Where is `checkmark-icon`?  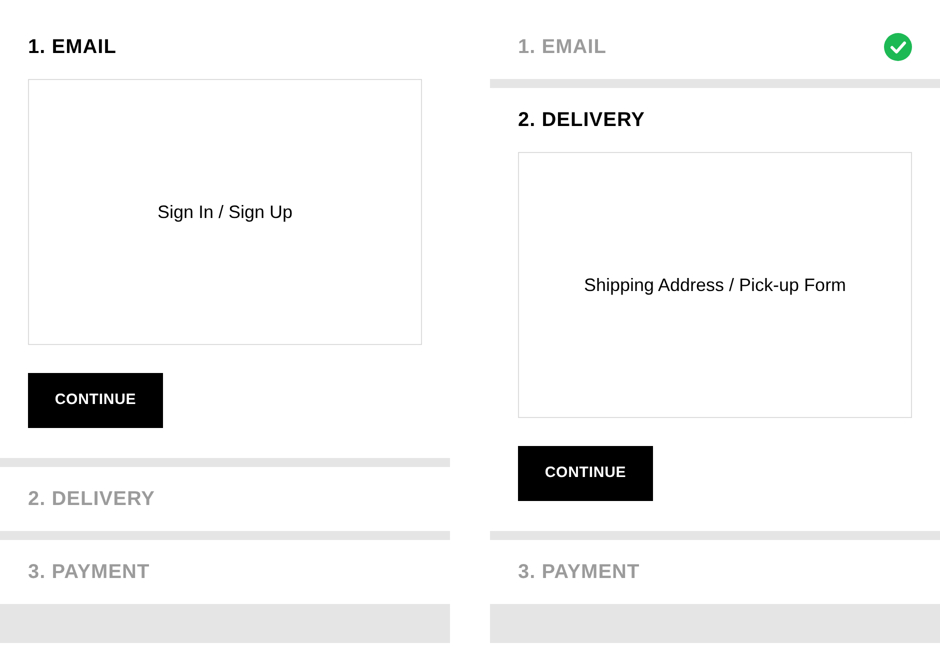 checkmark-icon is located at coordinates (898, 47).